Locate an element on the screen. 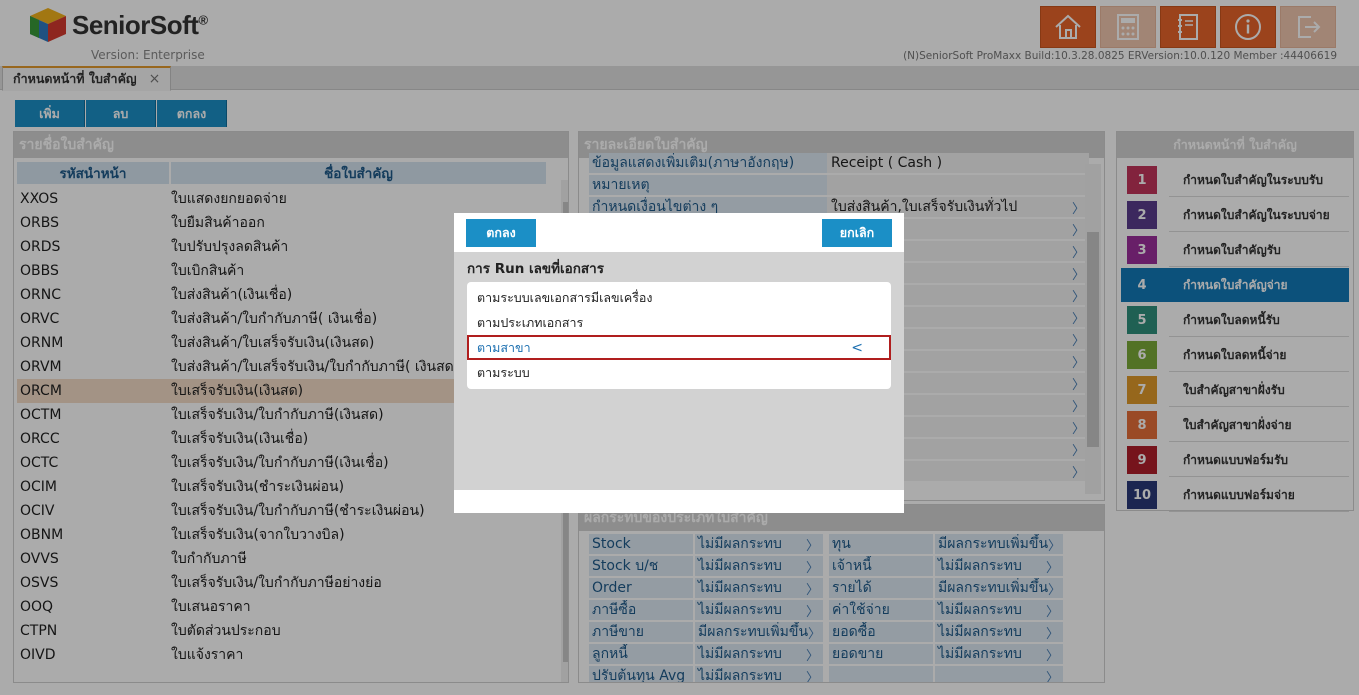 The image size is (1359, 695). run-option-label: ตามสาขา is located at coordinates (504, 347).